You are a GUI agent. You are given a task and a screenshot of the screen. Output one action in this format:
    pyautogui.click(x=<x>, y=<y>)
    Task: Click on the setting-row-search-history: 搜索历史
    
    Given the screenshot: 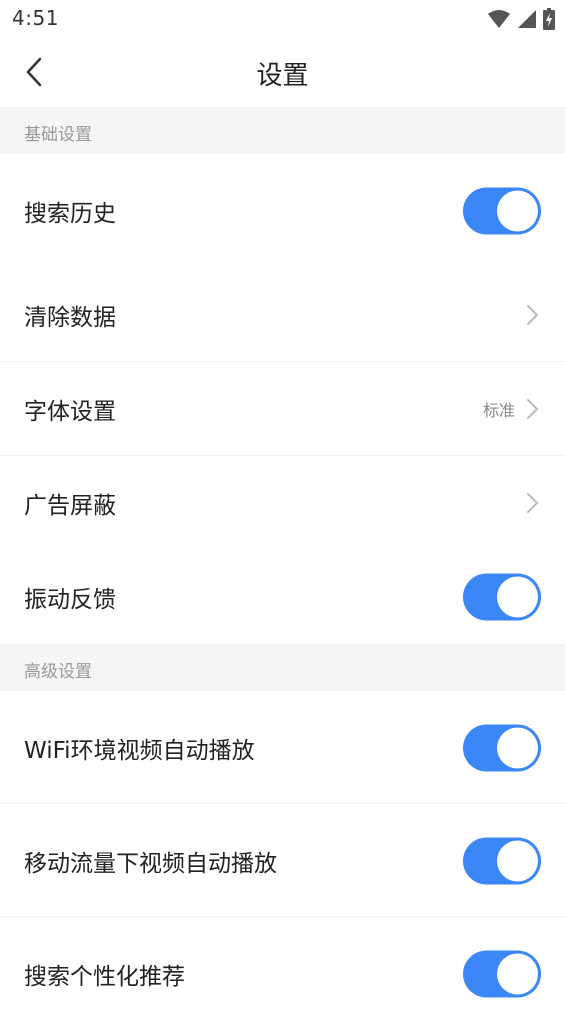 What is the action you would take?
    pyautogui.click(x=282, y=211)
    